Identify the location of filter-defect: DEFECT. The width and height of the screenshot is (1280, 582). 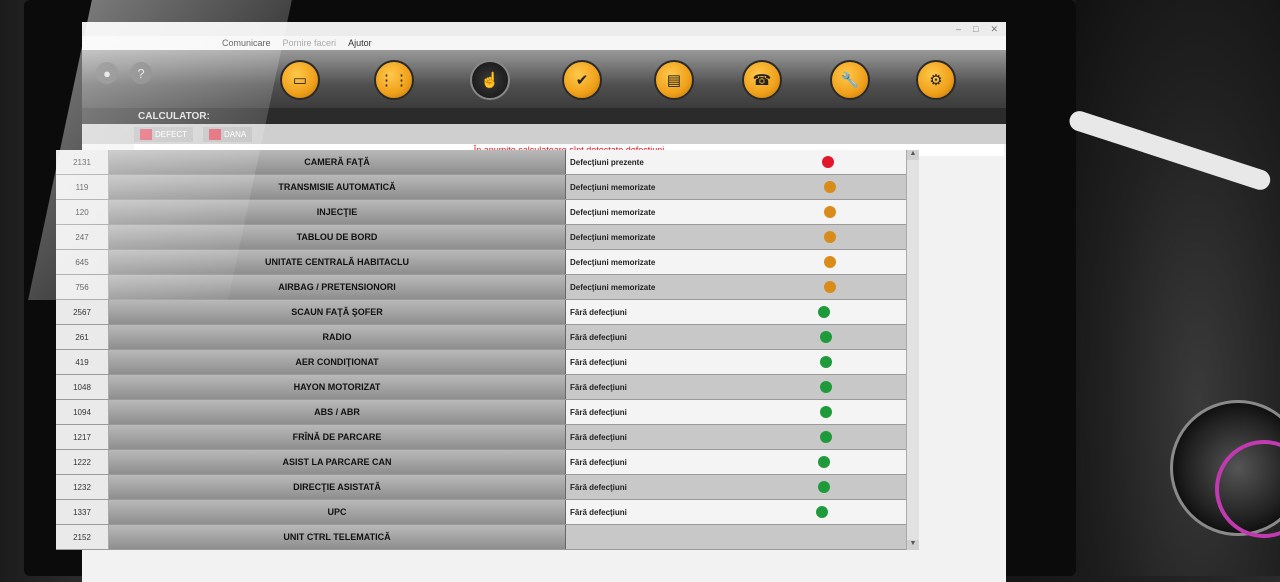
(163, 134).